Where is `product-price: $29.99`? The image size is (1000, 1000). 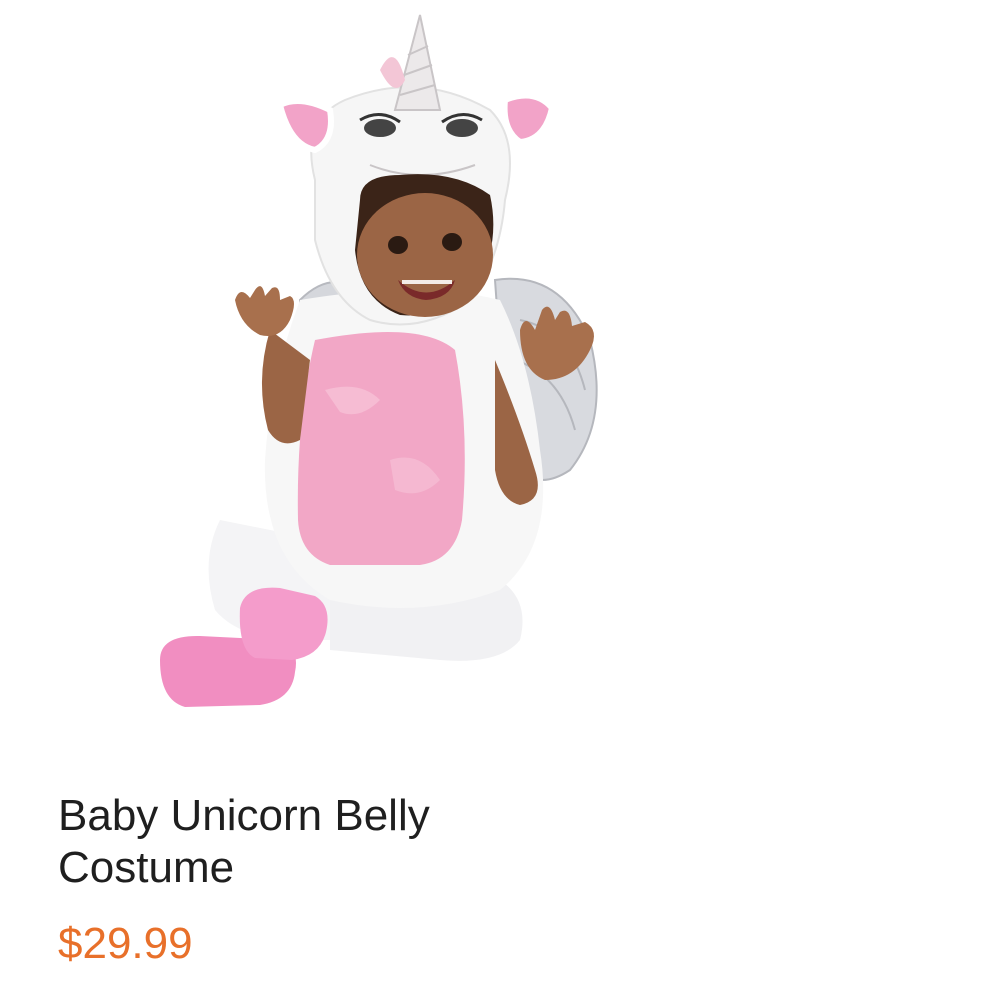 product-price: $29.99 is located at coordinates (125, 943).